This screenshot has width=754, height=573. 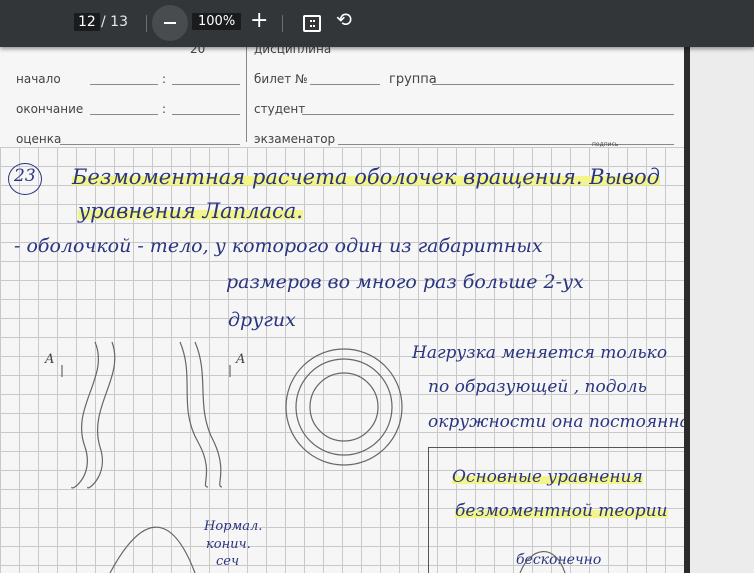 What do you see at coordinates (377, 23) in the screenshot?
I see `pdf-toolbar: 12 / 13 100% + ⟲` at bounding box center [377, 23].